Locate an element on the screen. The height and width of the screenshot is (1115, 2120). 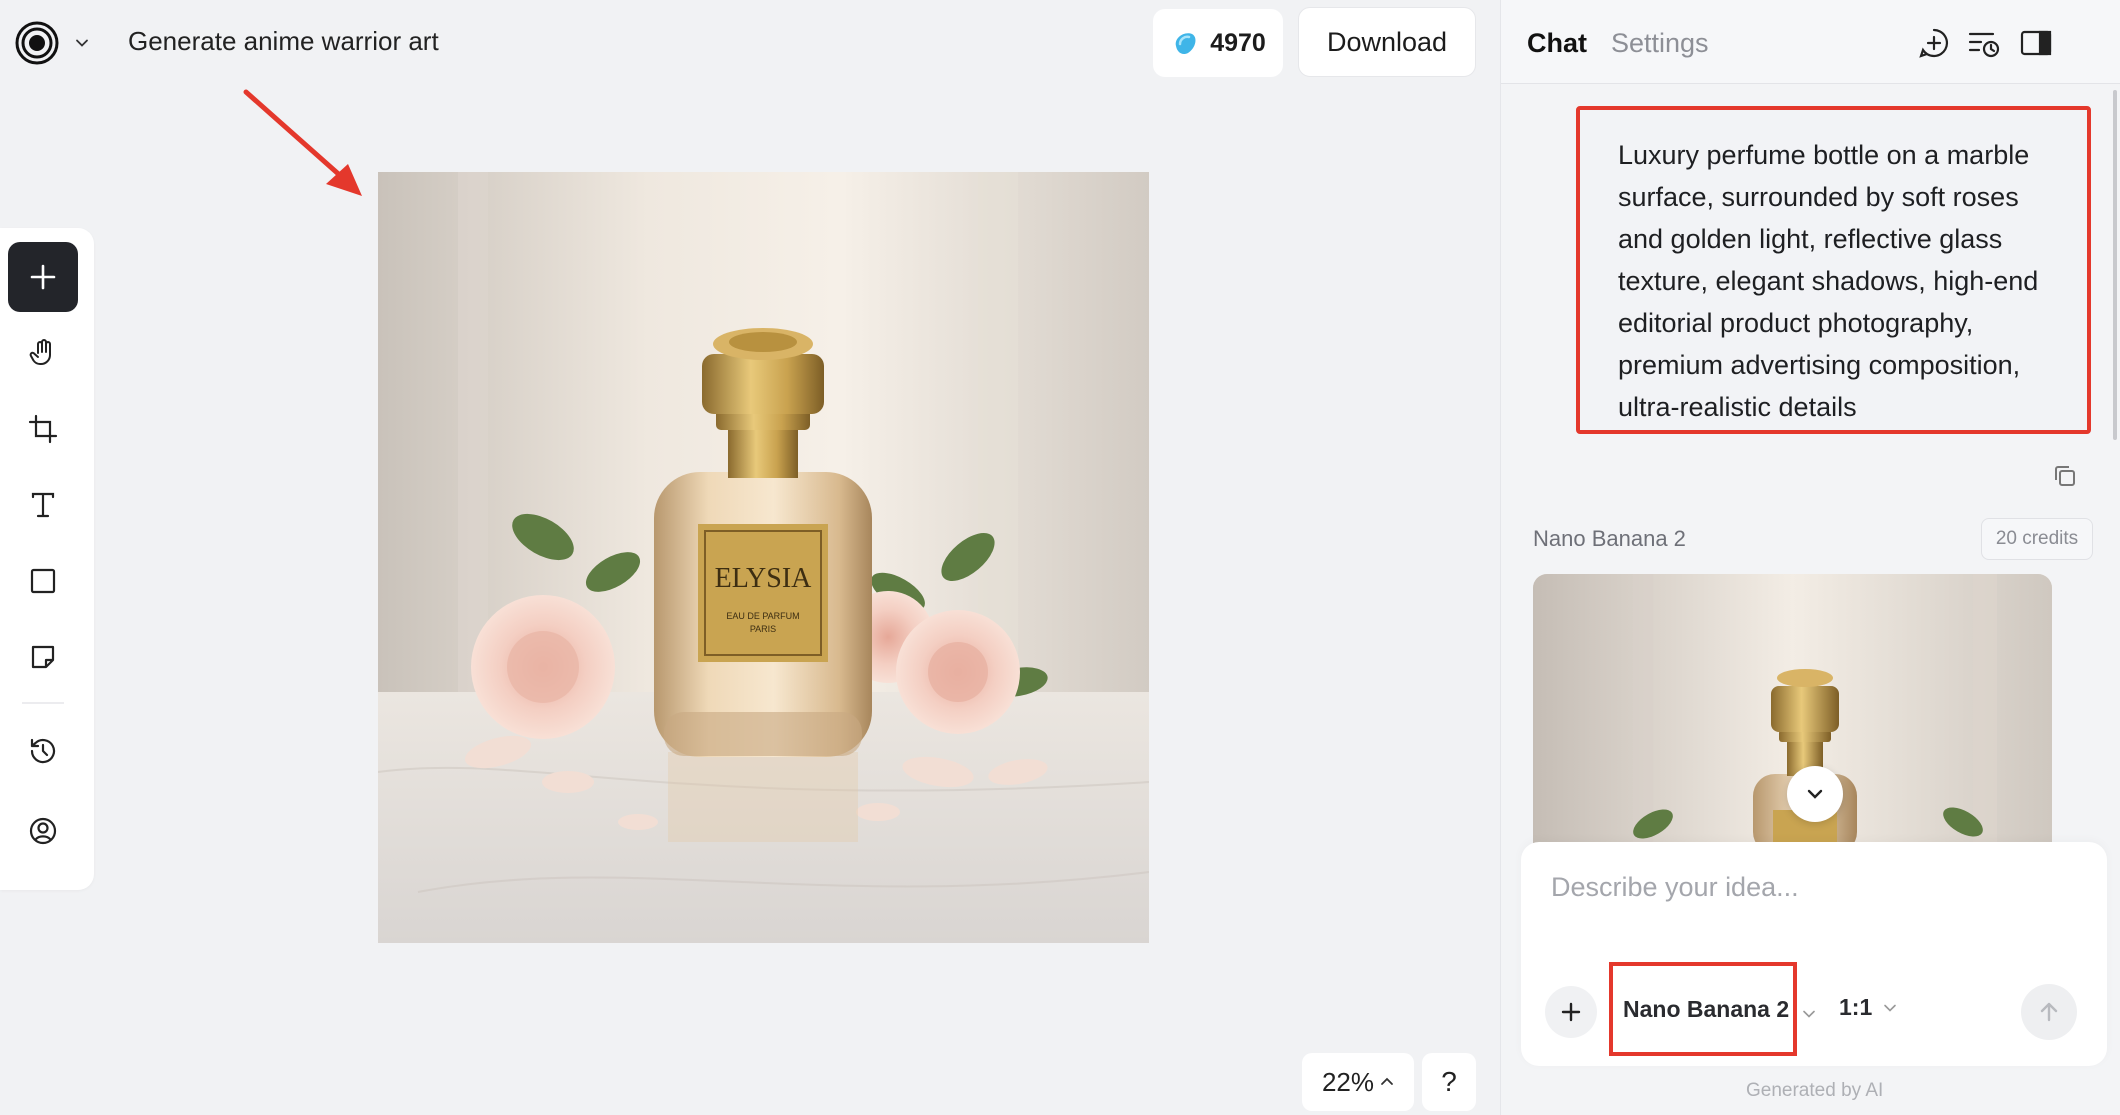
chevron-up-icon is located at coordinates (1387, 1081).